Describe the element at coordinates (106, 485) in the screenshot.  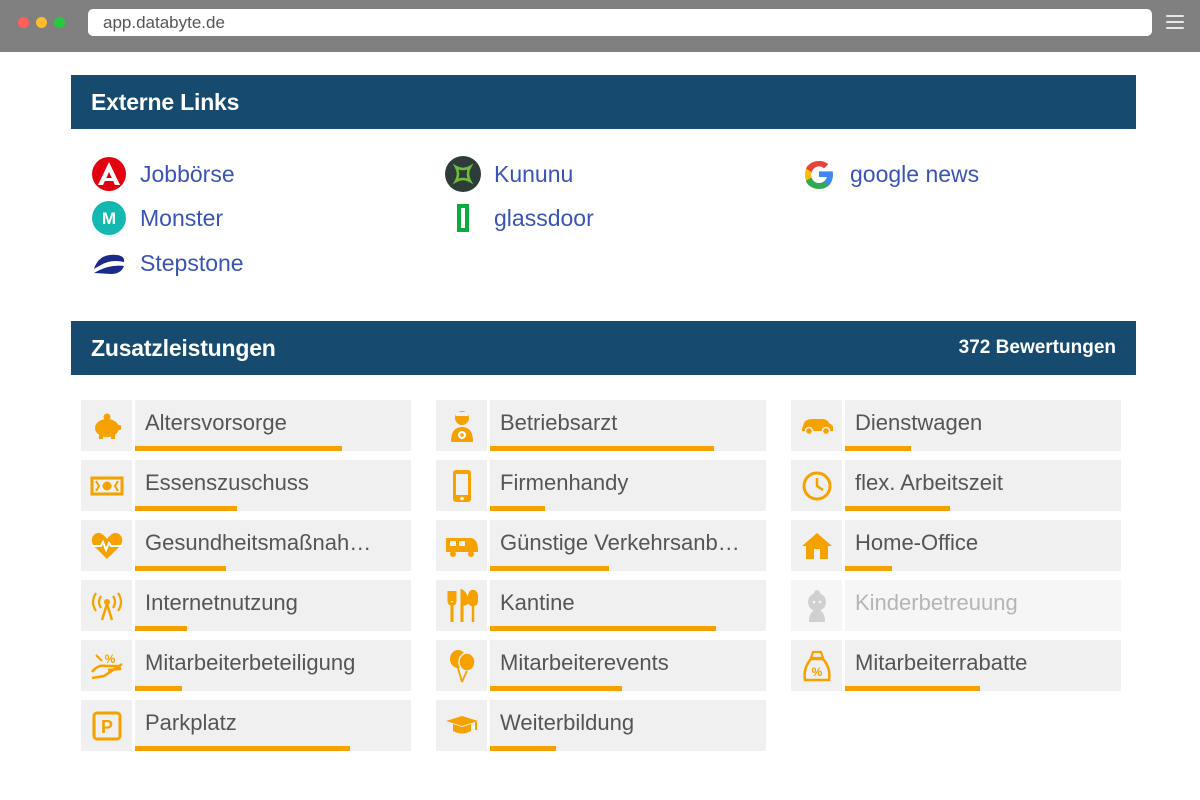
I see `money-icon` at that location.